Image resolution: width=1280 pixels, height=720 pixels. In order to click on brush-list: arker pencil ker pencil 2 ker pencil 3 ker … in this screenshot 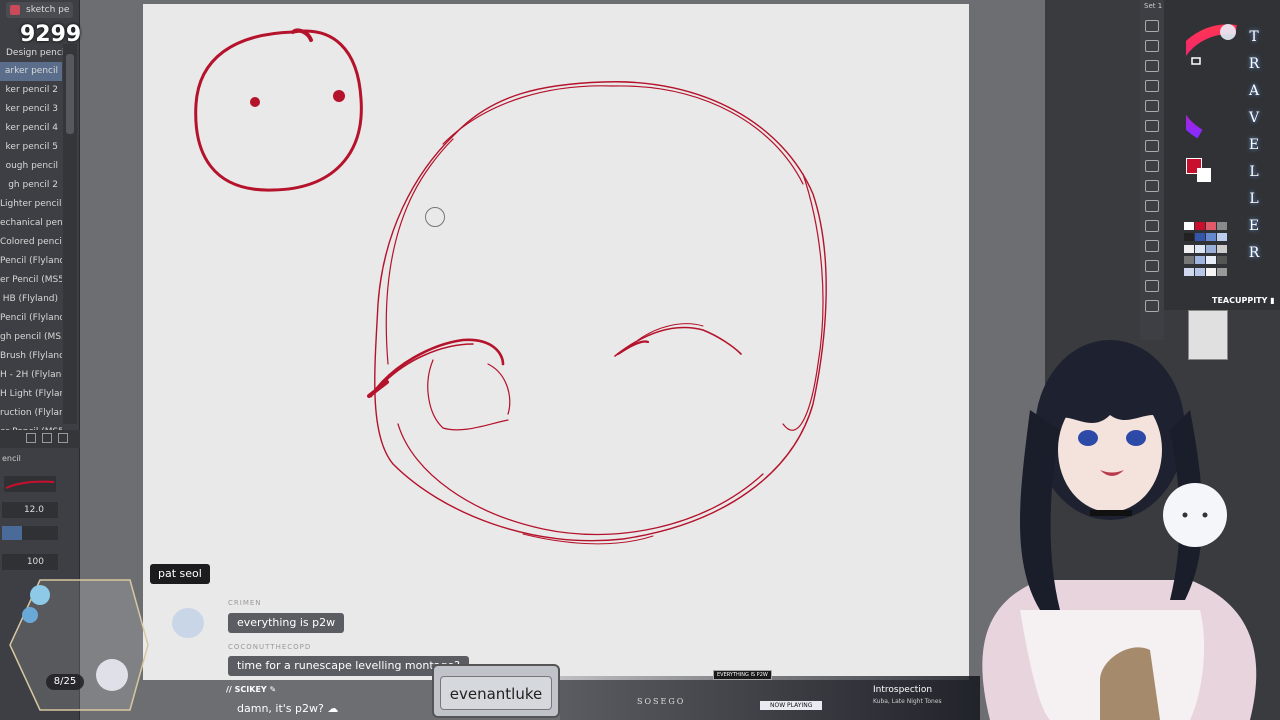, I will do `click(31, 252)`.